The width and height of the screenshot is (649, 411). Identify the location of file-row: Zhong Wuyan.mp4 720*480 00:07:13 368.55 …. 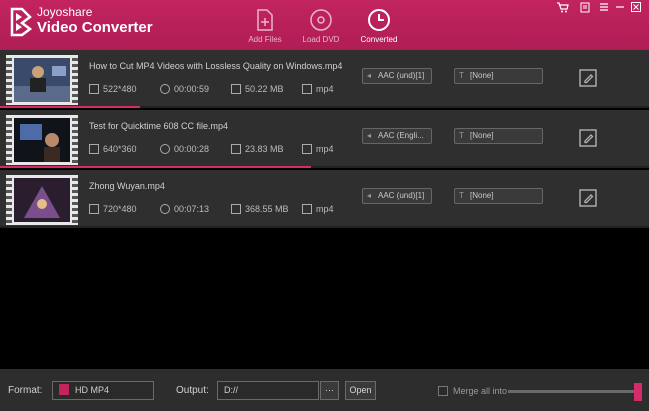
(324, 199).